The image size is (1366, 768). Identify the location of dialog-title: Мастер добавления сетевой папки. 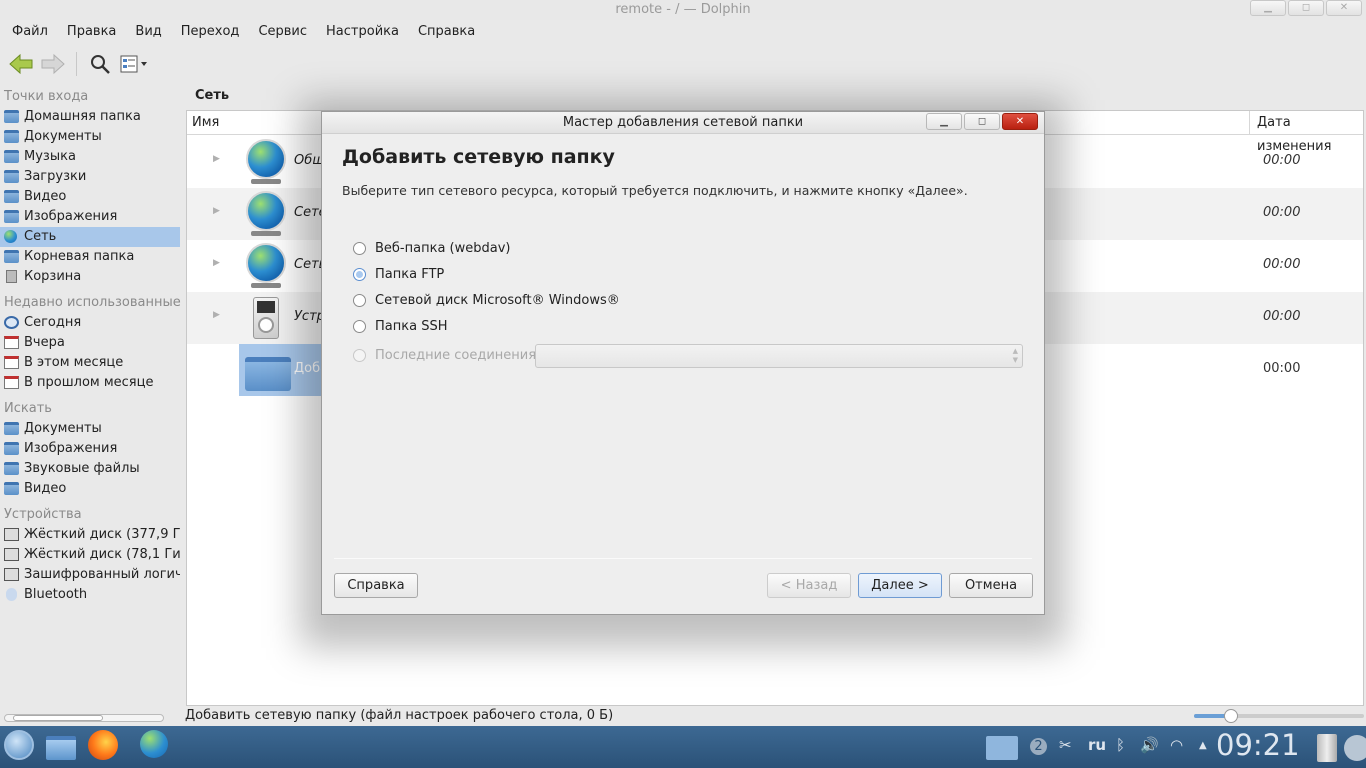
(683, 122).